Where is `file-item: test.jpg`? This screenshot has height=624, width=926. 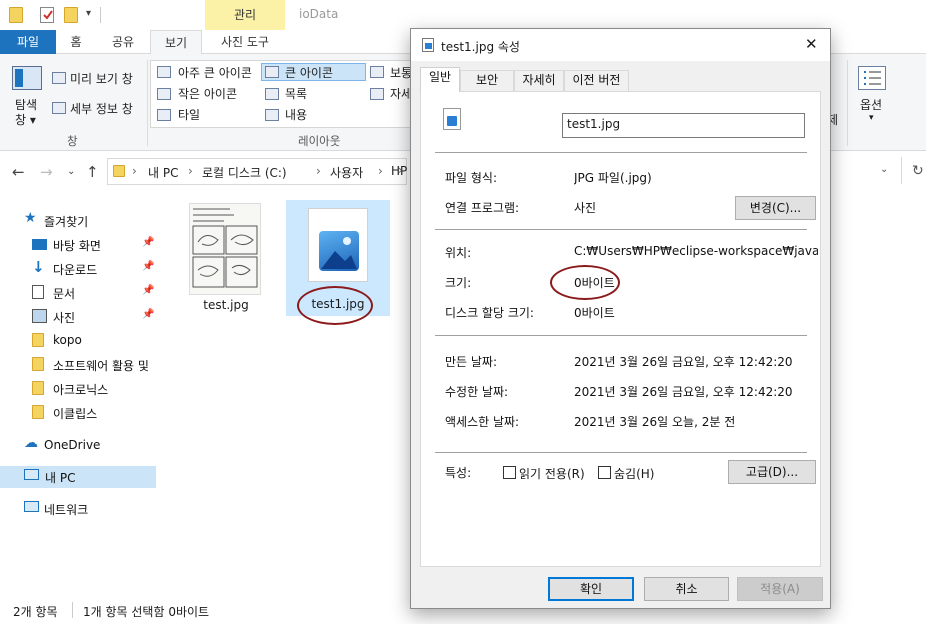
file-item: test.jpg is located at coordinates (226, 259).